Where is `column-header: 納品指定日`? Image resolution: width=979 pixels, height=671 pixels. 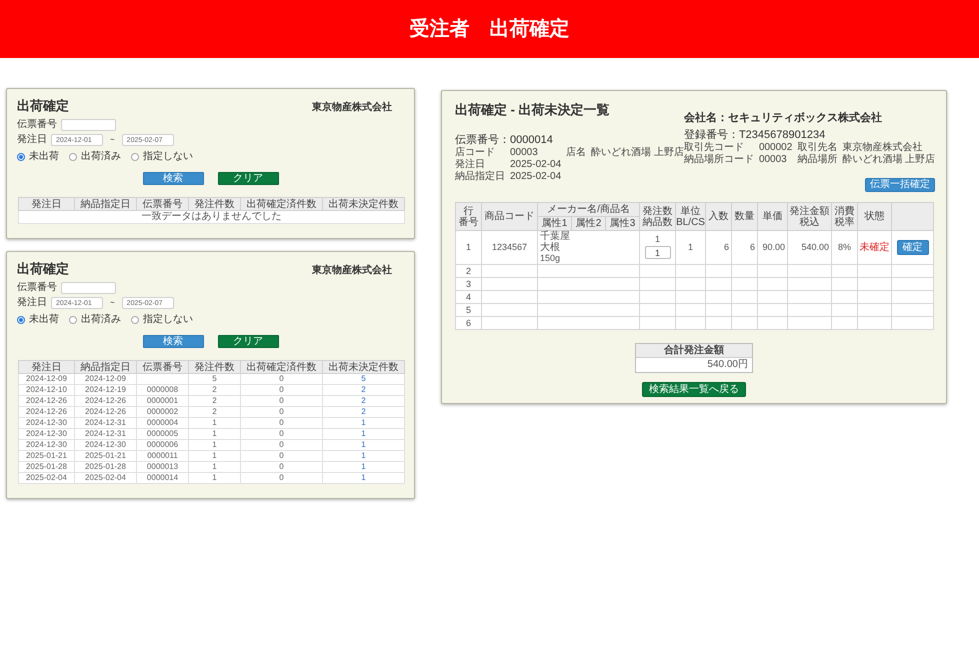 column-header: 納品指定日 is located at coordinates (105, 204).